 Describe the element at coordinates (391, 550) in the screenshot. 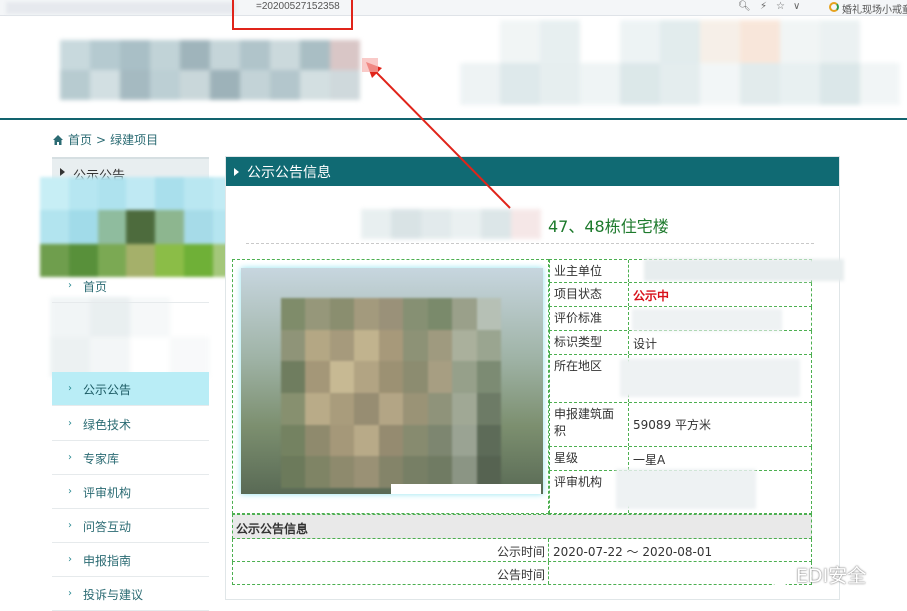

I see `notice-label: 公示时间` at that location.